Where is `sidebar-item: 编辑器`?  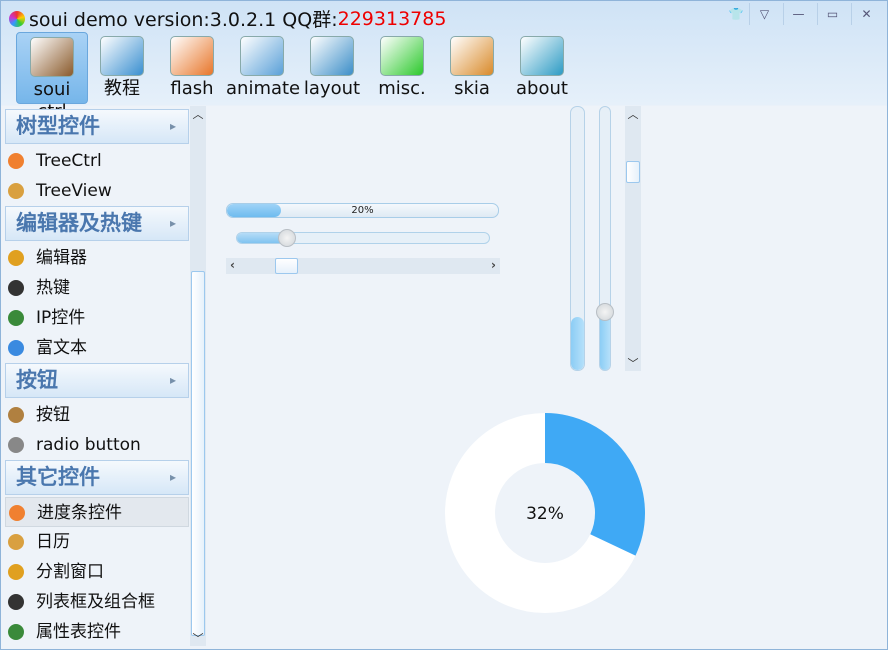
sidebar-item: 编辑器 is located at coordinates (97, 258).